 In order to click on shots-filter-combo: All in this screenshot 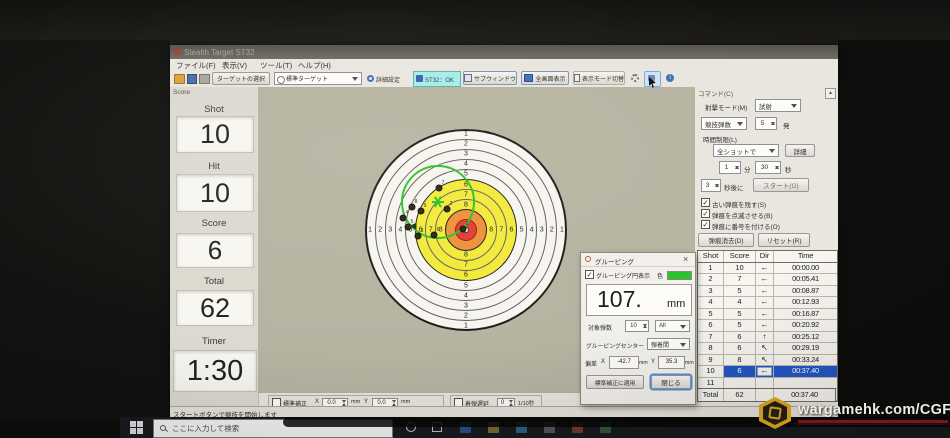, I will do `click(672, 326)`.